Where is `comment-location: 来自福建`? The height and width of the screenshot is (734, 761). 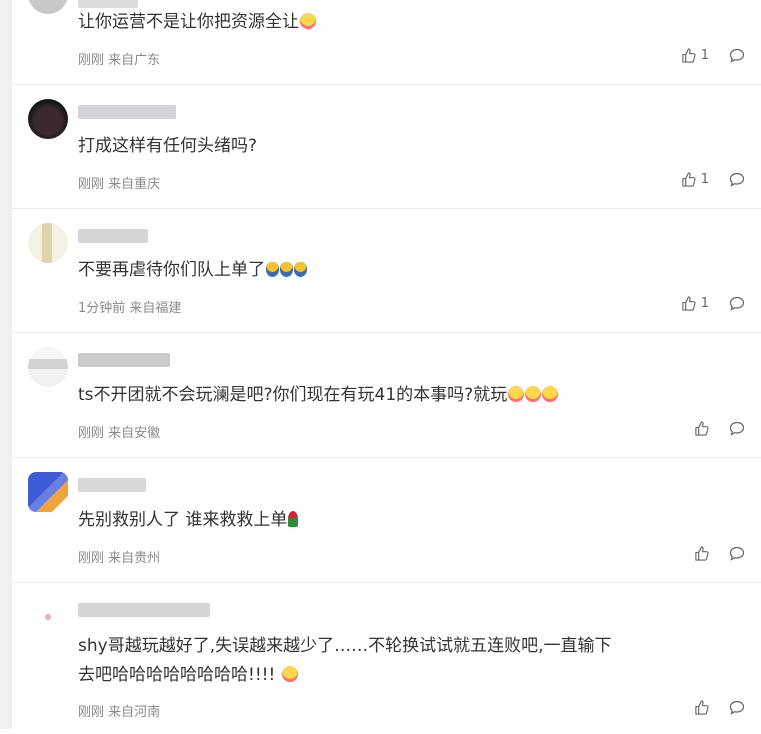
comment-location: 来自福建 is located at coordinates (155, 308).